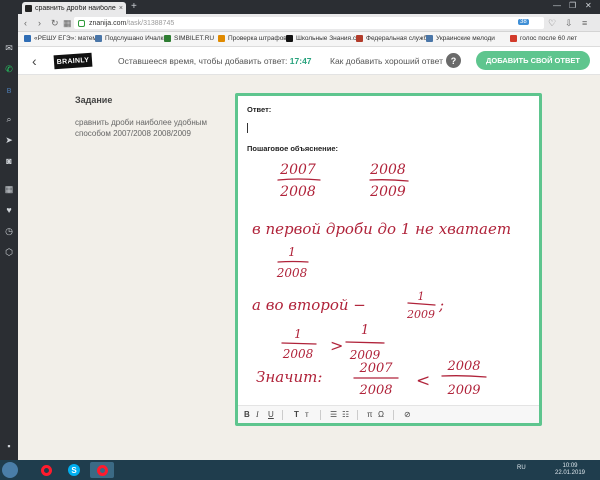 The width and height of the screenshot is (600, 480). Describe the element at coordinates (309, 23) in the screenshot. I see `address-field: znanija.com/task/31388745` at that location.